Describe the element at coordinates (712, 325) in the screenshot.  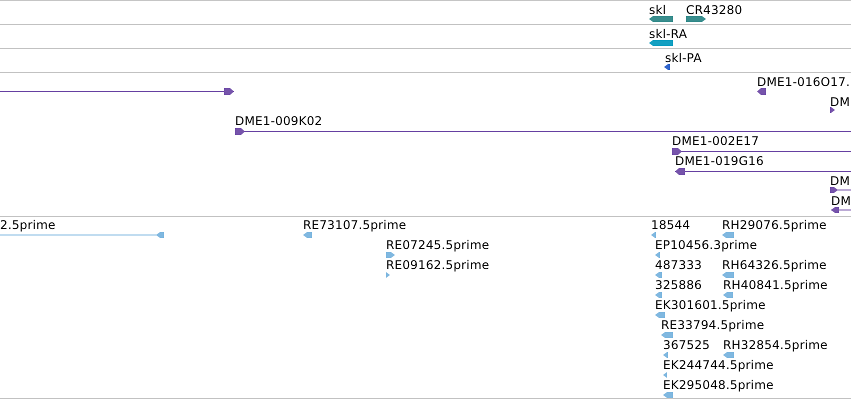
I see `feature-label: RE33794.5prime` at that location.